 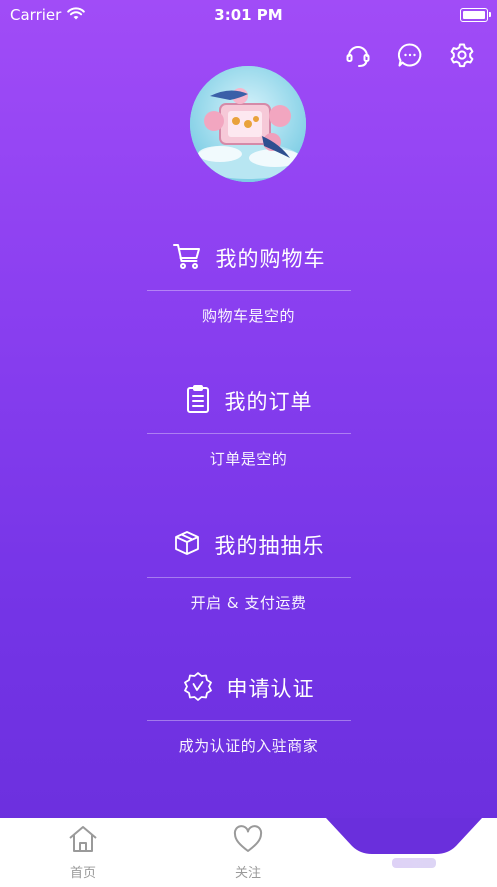 I want to click on clock: 3:01 PM, so click(x=248, y=15).